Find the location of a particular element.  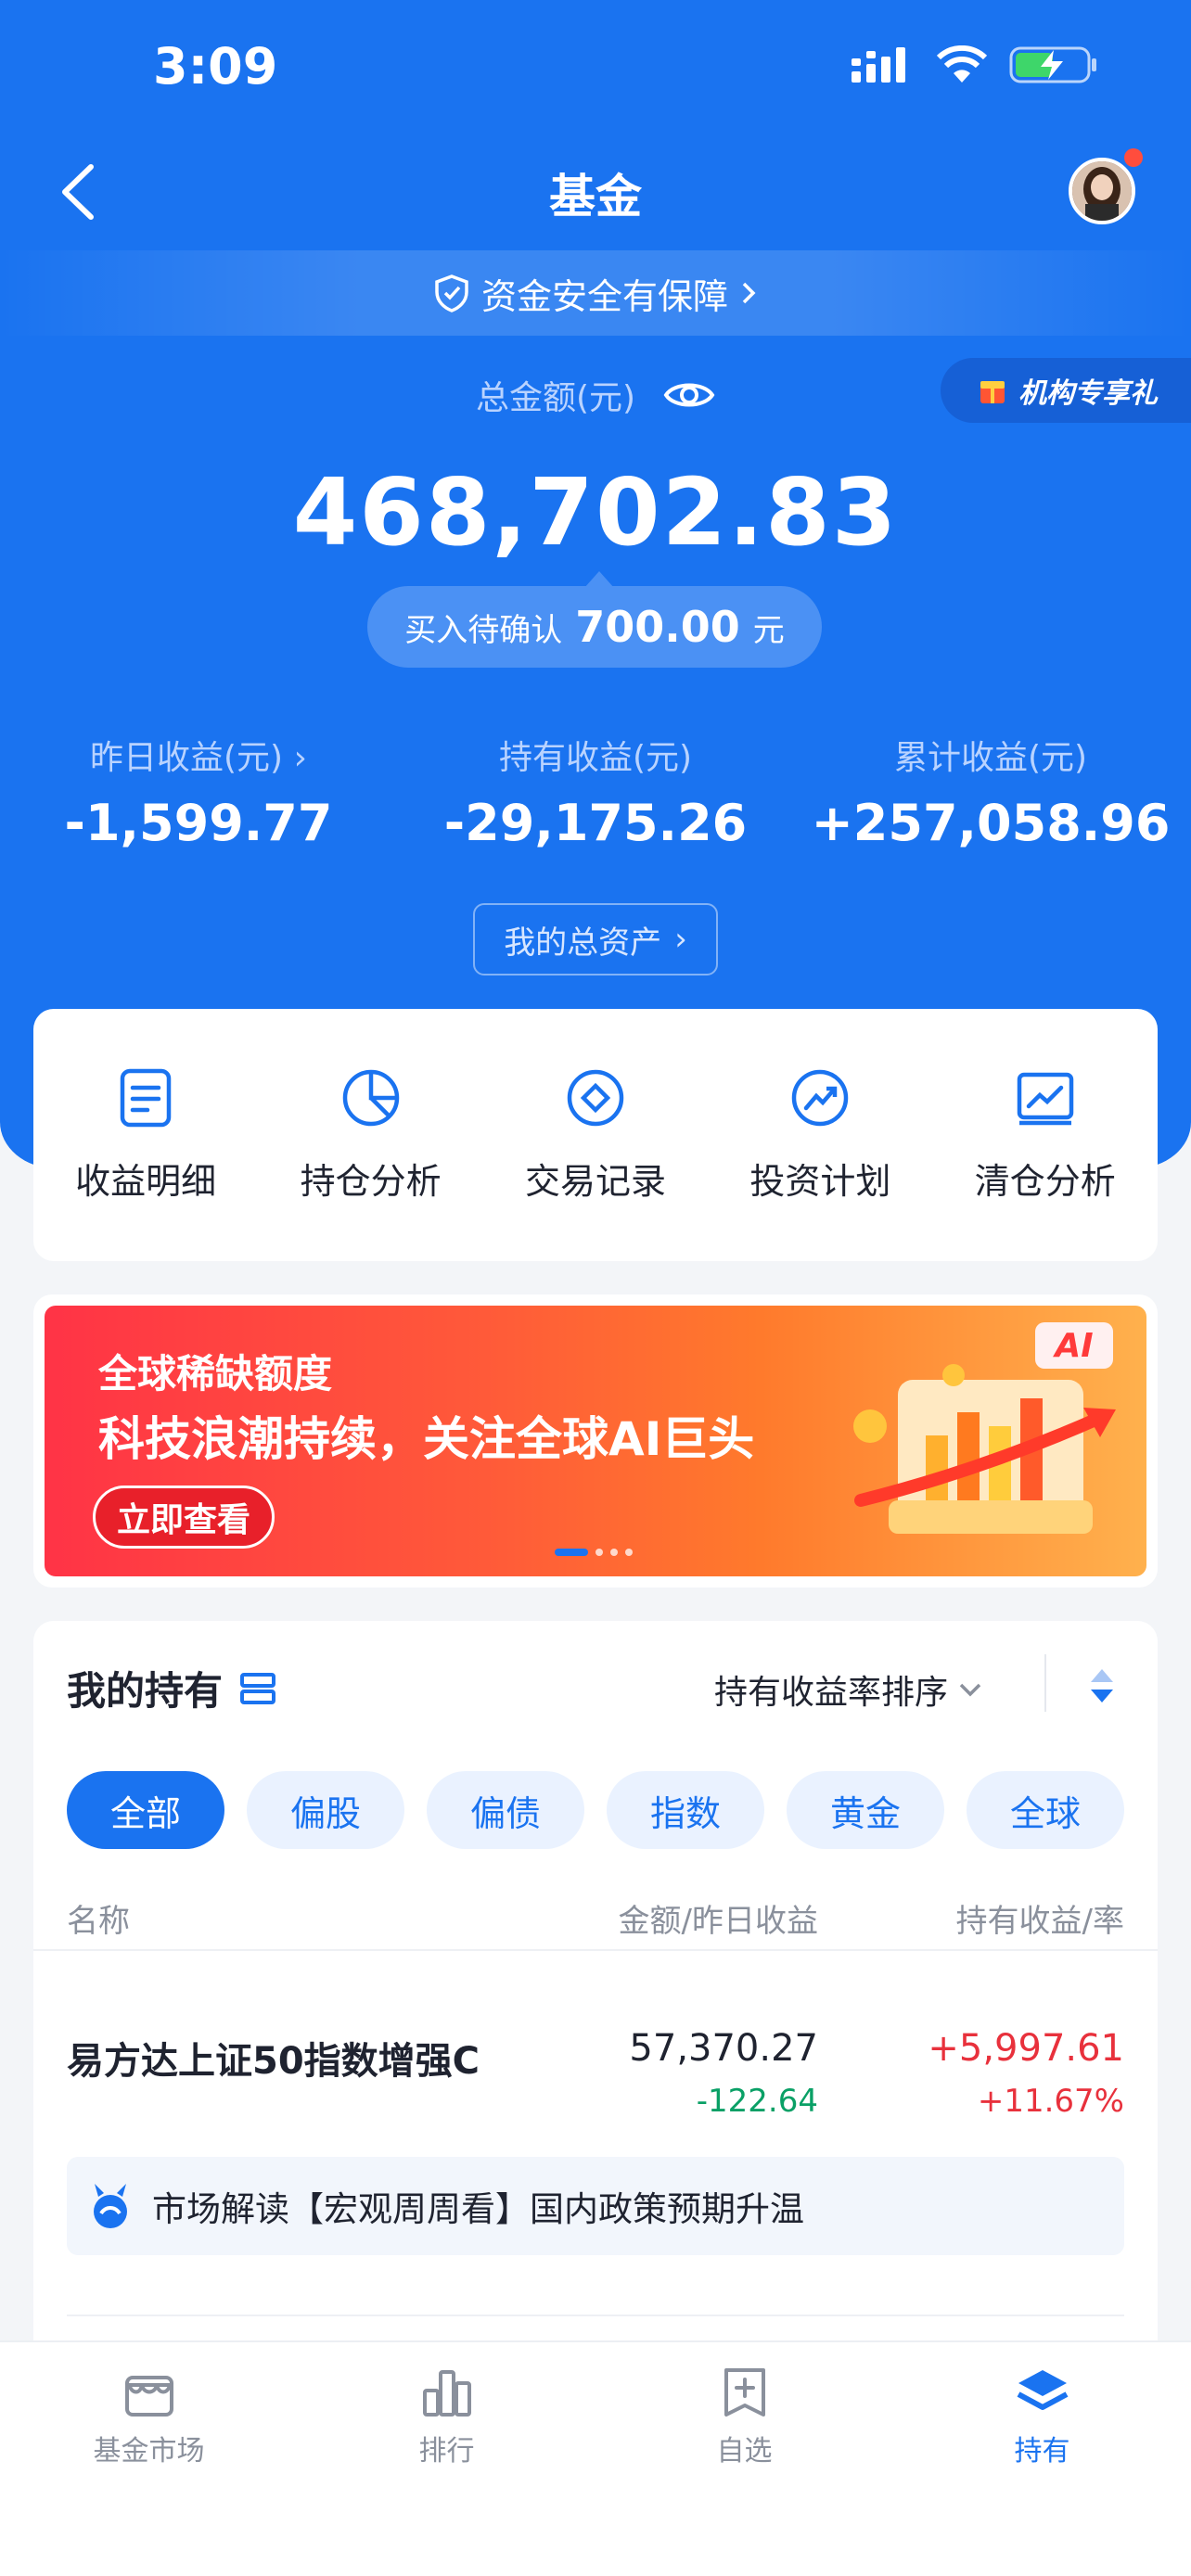

avatar is located at coordinates (1102, 191).